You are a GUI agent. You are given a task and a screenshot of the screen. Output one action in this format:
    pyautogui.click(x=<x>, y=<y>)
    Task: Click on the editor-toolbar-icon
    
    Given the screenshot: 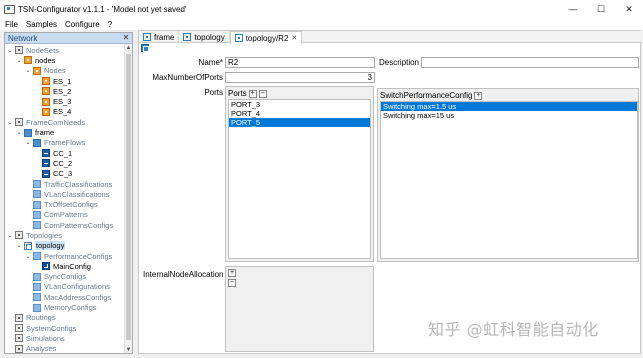 What is the action you would take?
    pyautogui.click(x=145, y=48)
    